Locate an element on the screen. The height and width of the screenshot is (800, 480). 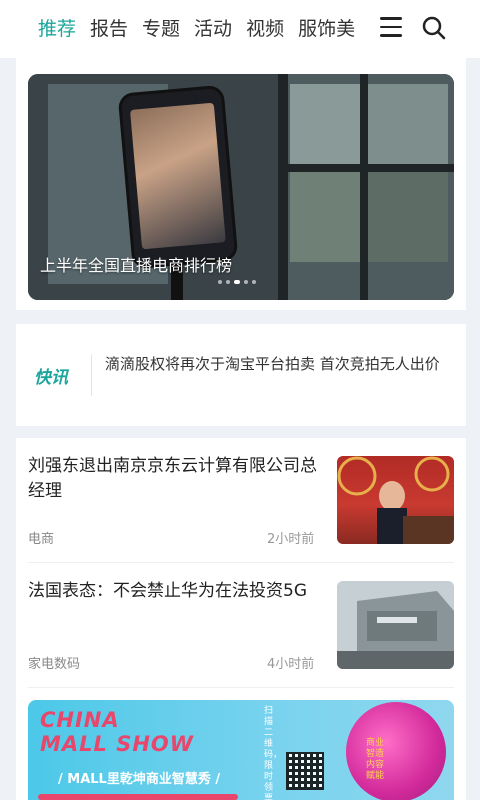
carousel-dot-active is located at coordinates (237, 282).